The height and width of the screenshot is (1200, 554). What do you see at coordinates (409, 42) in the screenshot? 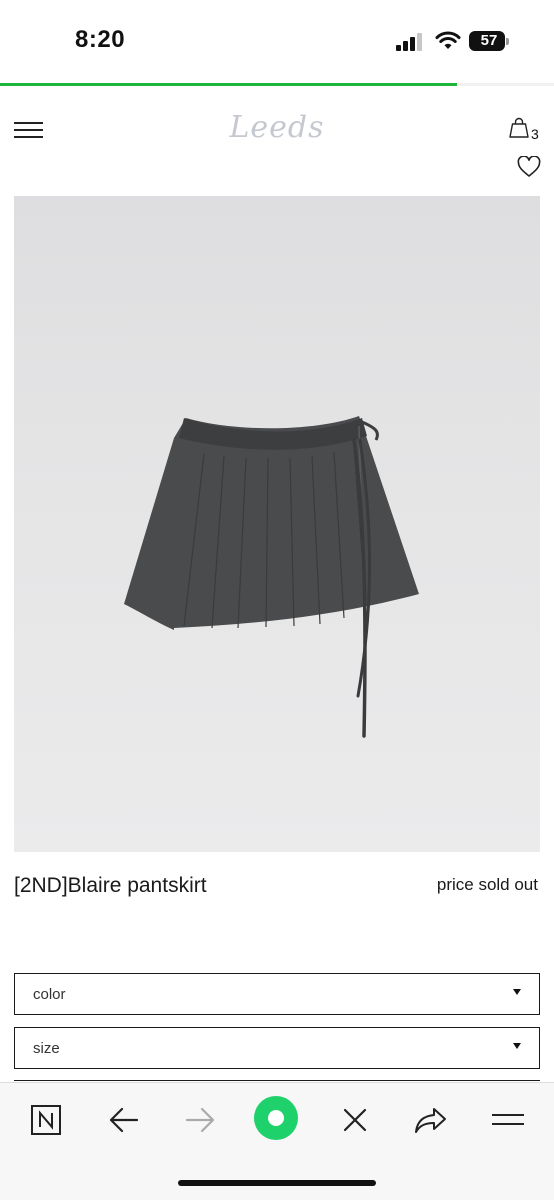
I see `signal-icon` at bounding box center [409, 42].